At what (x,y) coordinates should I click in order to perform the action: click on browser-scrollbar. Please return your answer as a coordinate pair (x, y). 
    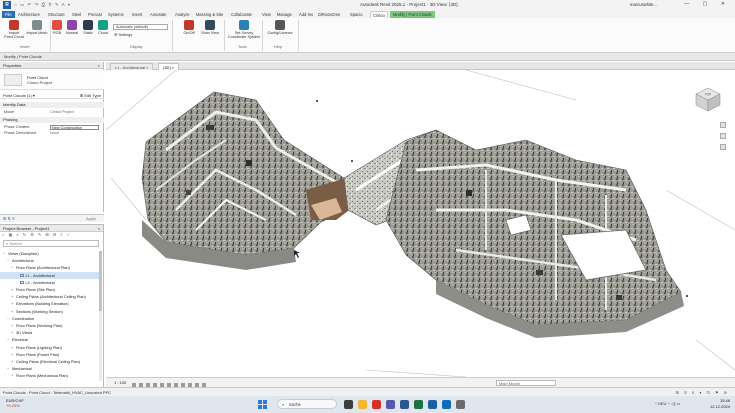
    Looking at the image, I should click on (100, 316).